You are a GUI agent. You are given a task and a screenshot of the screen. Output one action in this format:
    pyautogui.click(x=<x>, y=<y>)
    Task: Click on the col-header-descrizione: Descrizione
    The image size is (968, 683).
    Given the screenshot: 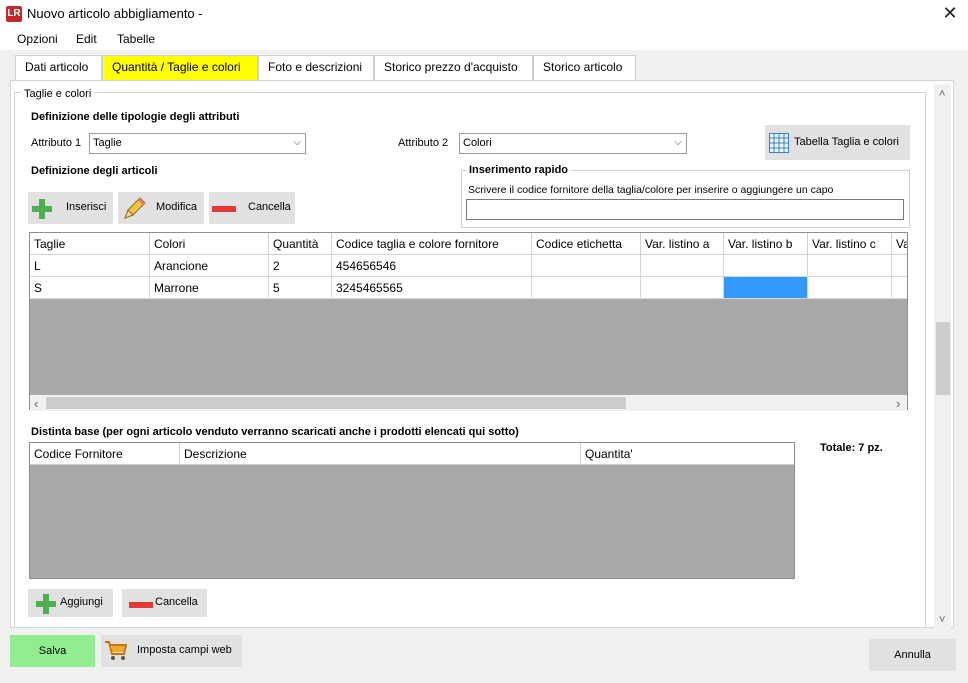 What is the action you would take?
    pyautogui.click(x=380, y=454)
    